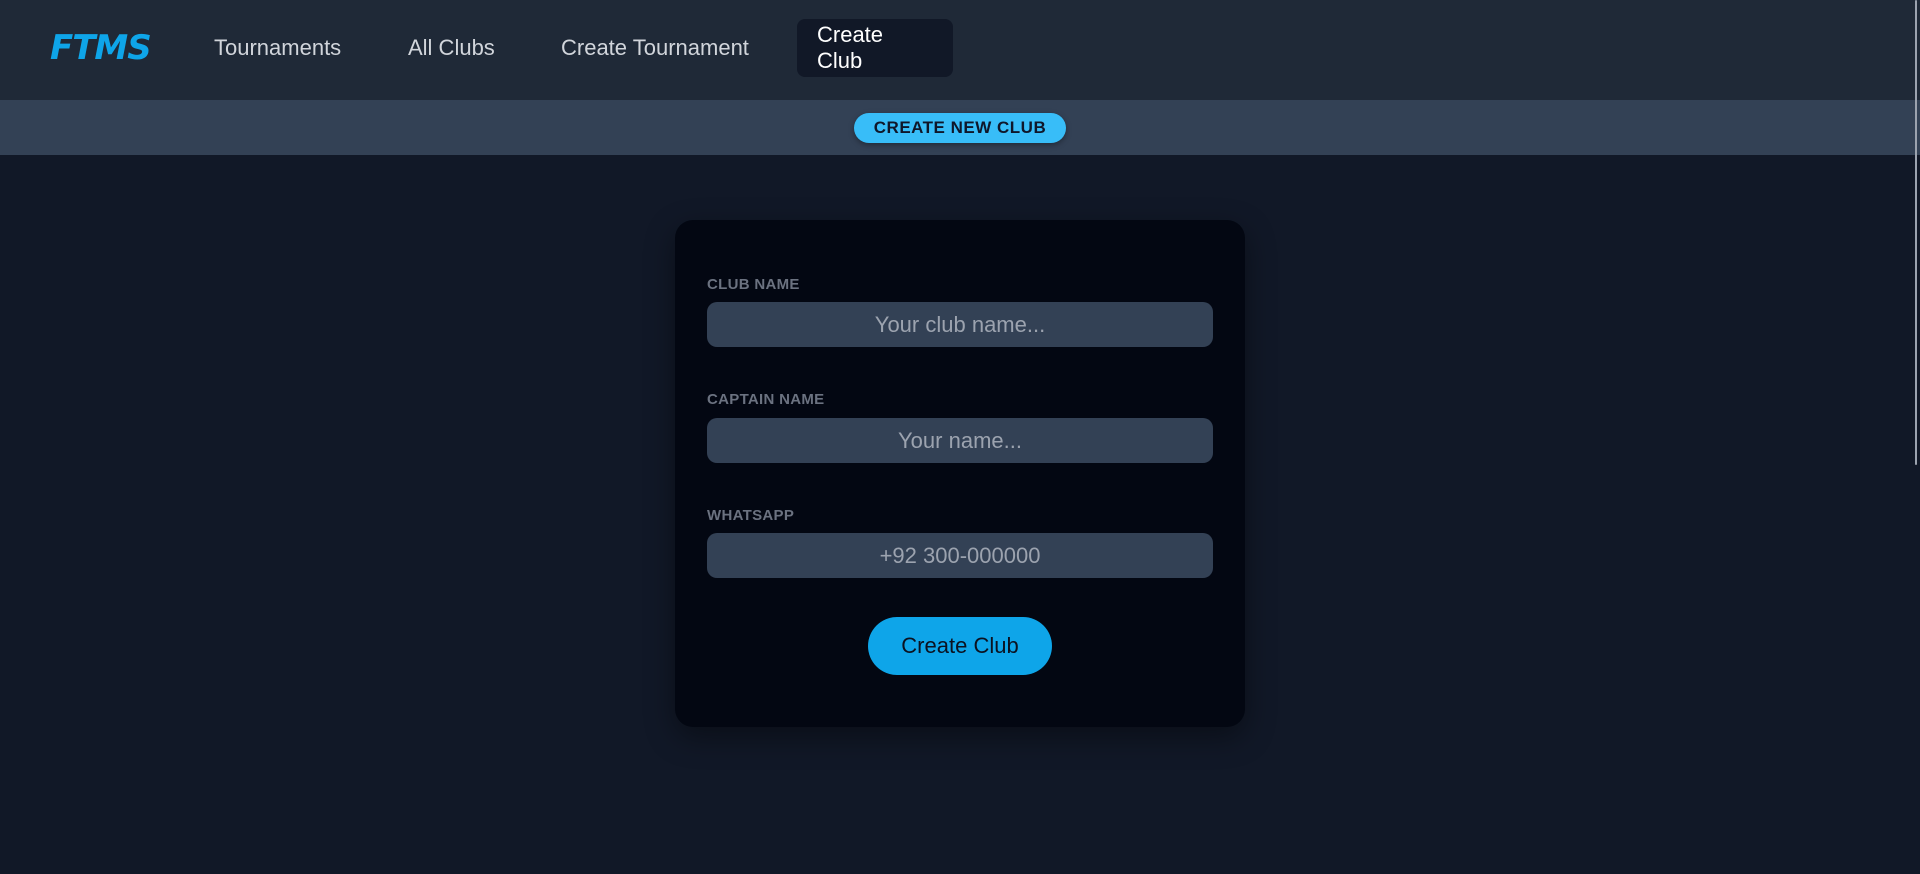  I want to click on page-header-bar: CREATE NEW CLUB, so click(960, 127).